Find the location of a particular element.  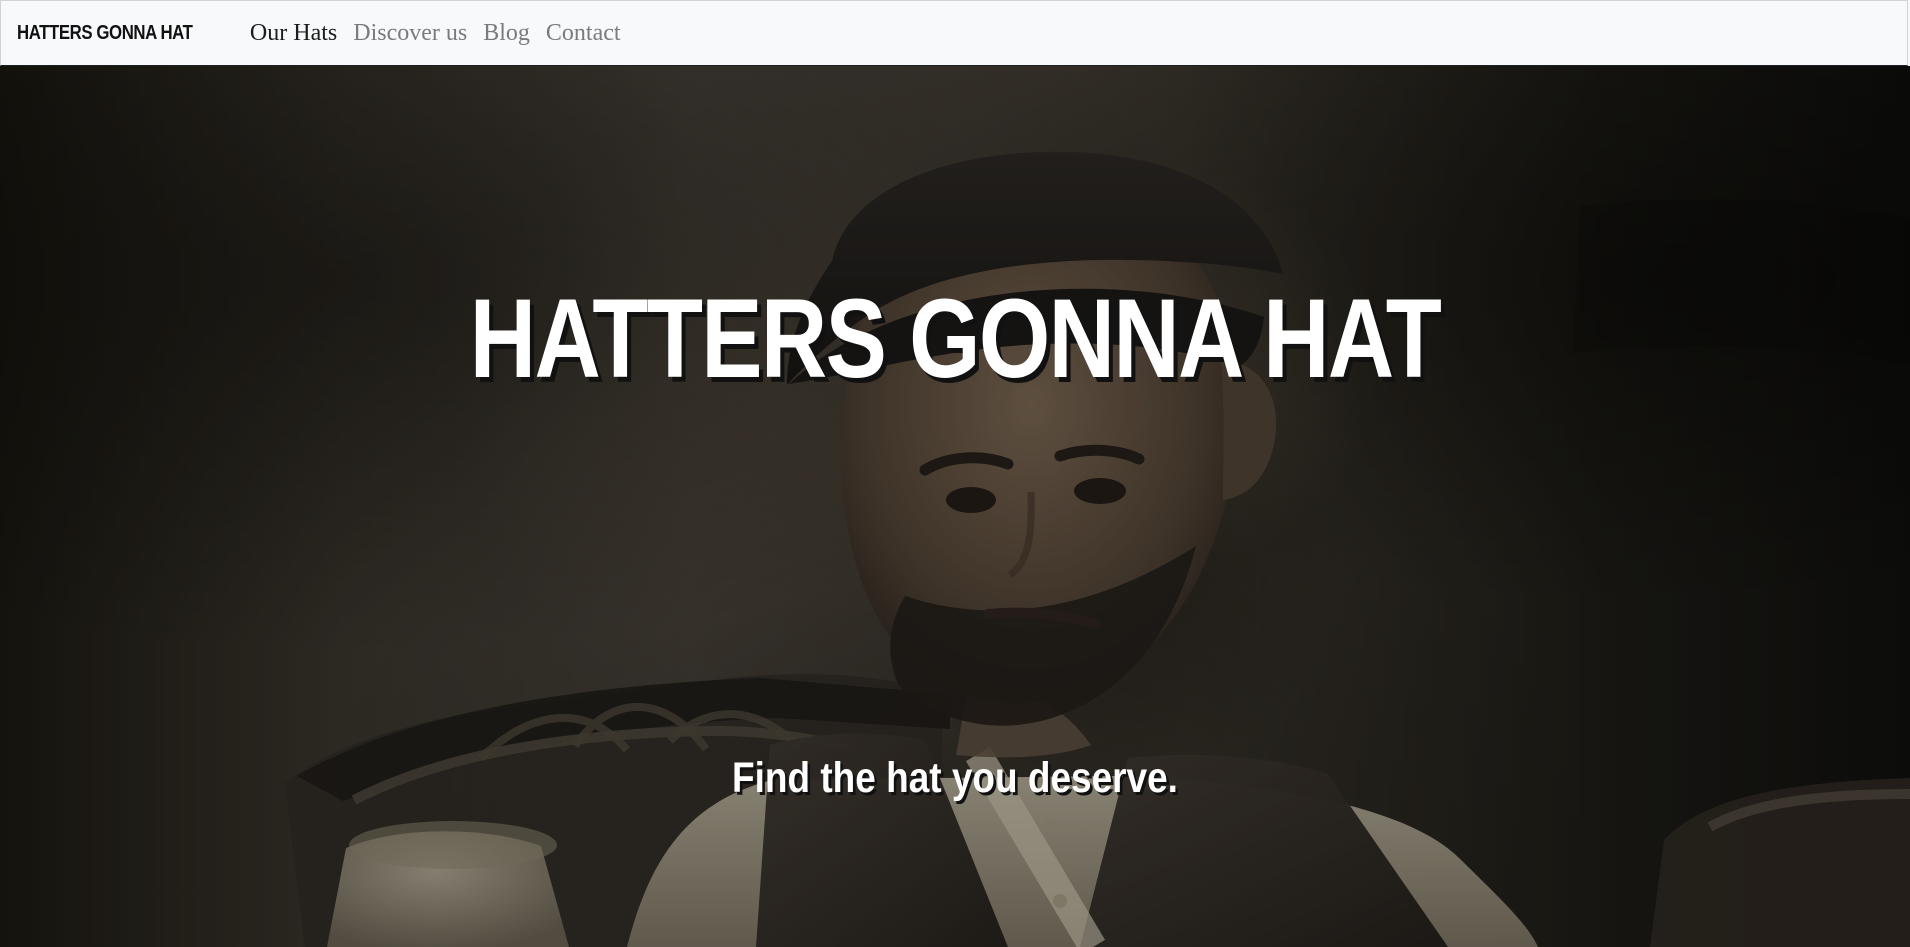

nav-link-our-hats: Our Hats is located at coordinates (293, 33).